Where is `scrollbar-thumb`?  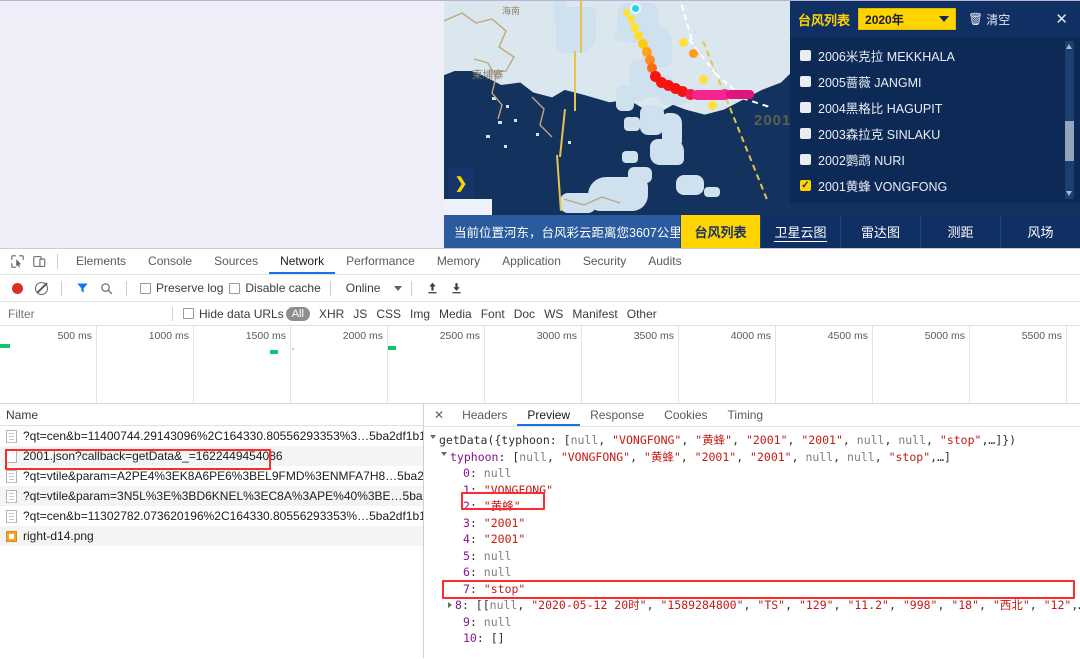
scrollbar-thumb is located at coordinates (1069, 141).